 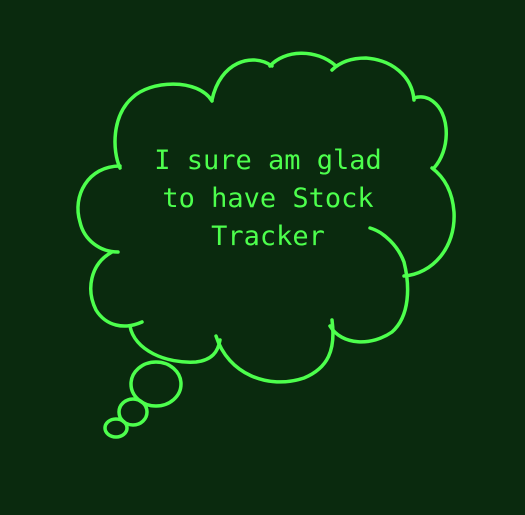 I want to click on thought-text: I sure am glad to have Stock Tracker, so click(x=268, y=199).